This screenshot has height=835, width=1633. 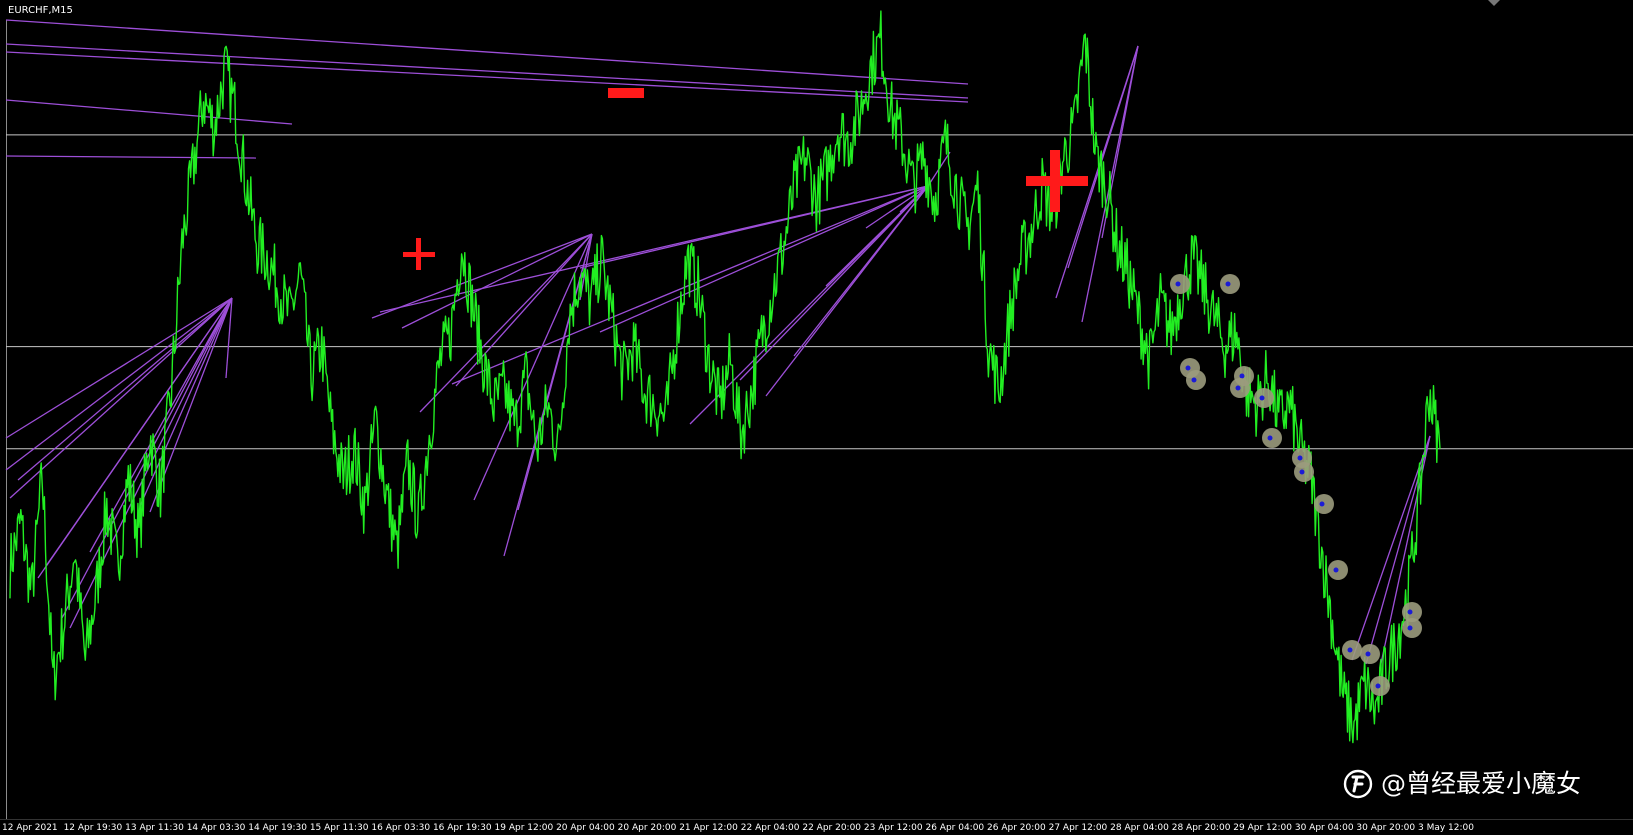 What do you see at coordinates (770, 828) in the screenshot?
I see `time-tick-label: 22 Apr 04:00` at bounding box center [770, 828].